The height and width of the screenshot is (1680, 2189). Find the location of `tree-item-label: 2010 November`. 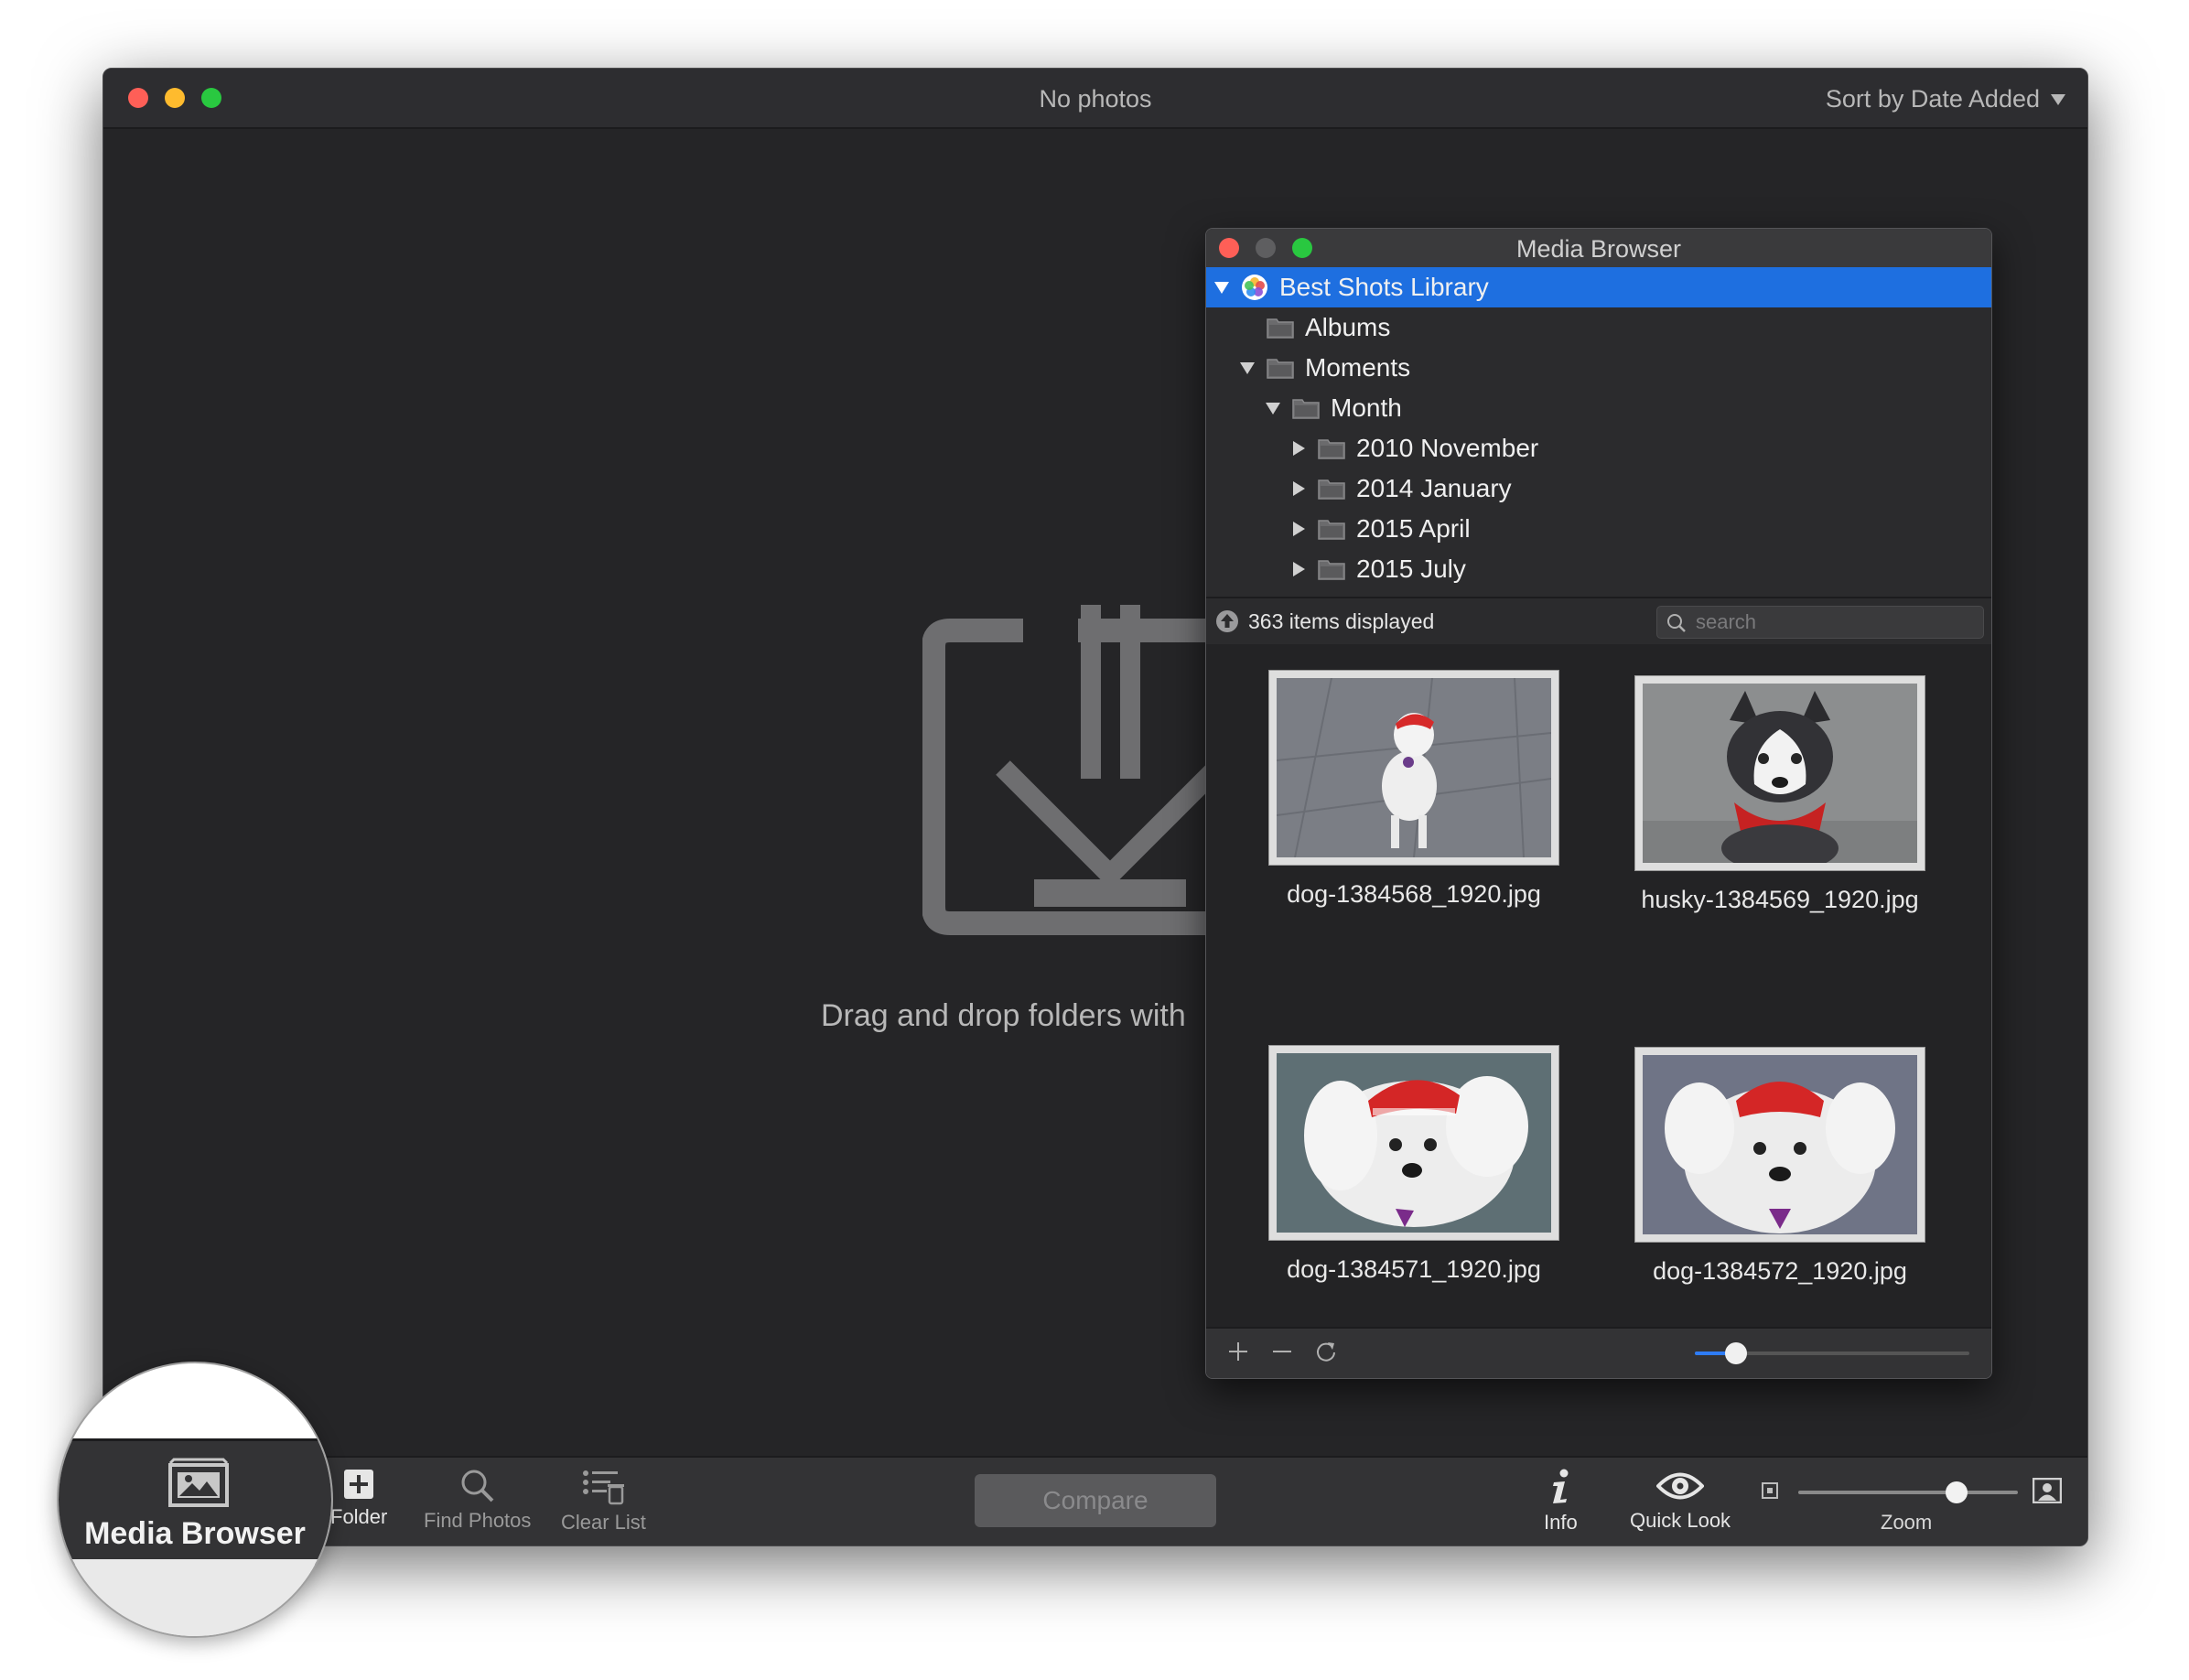

tree-item-label: 2010 November is located at coordinates (1447, 448).